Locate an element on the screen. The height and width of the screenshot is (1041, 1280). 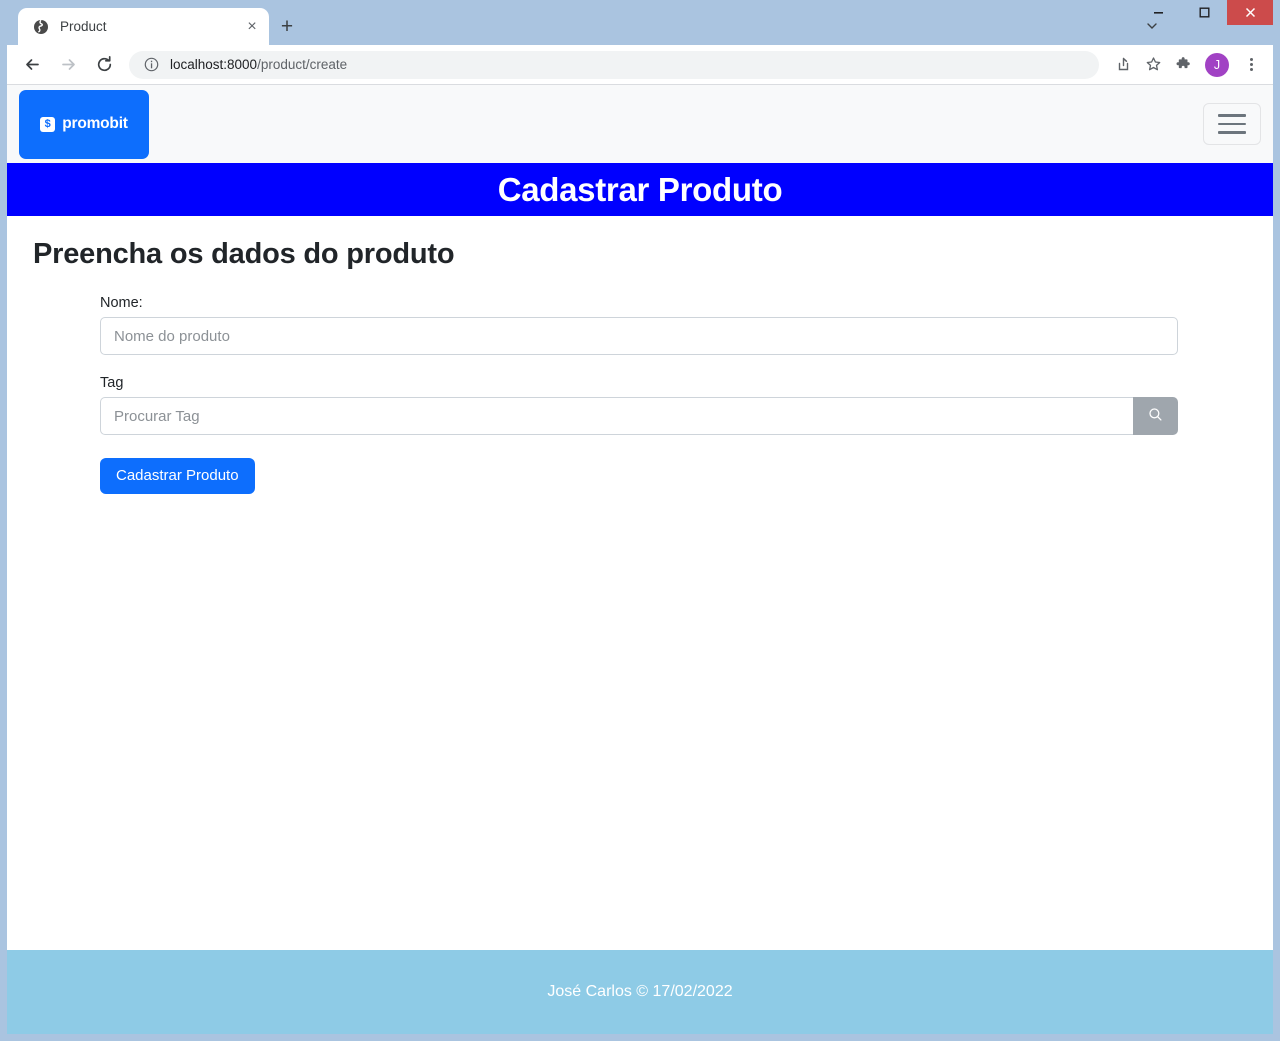
product-name-input is located at coordinates (639, 336).